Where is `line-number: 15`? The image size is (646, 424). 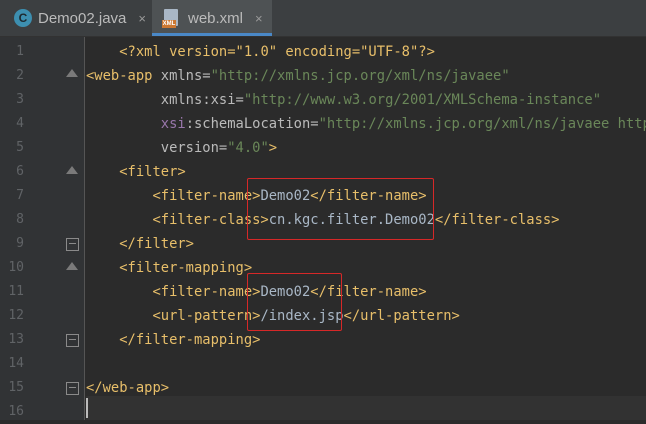
line-number: 15 is located at coordinates (16, 387).